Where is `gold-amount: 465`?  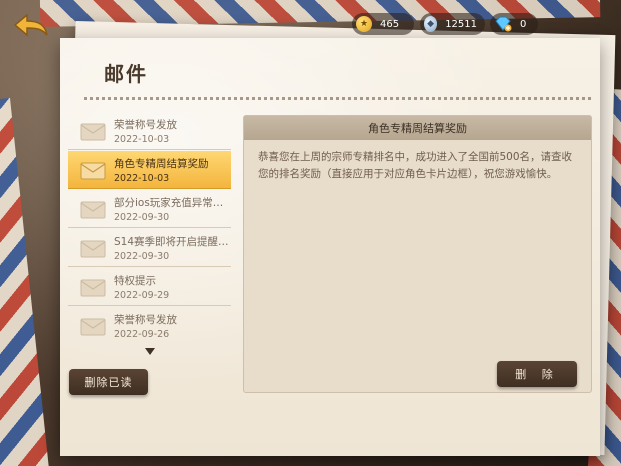 gold-amount: 465 is located at coordinates (390, 24).